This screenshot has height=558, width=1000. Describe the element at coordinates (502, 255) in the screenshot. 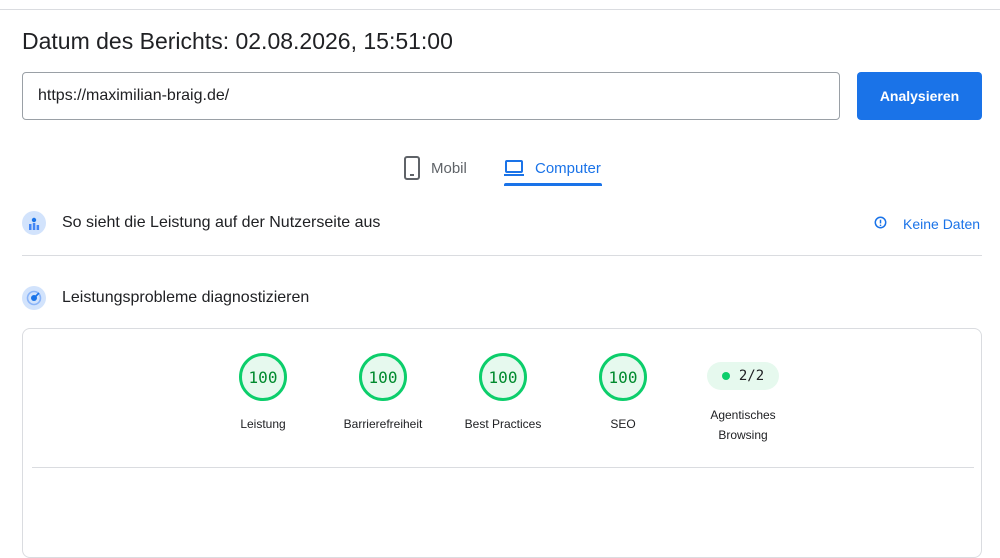

I see `section-divider` at that location.